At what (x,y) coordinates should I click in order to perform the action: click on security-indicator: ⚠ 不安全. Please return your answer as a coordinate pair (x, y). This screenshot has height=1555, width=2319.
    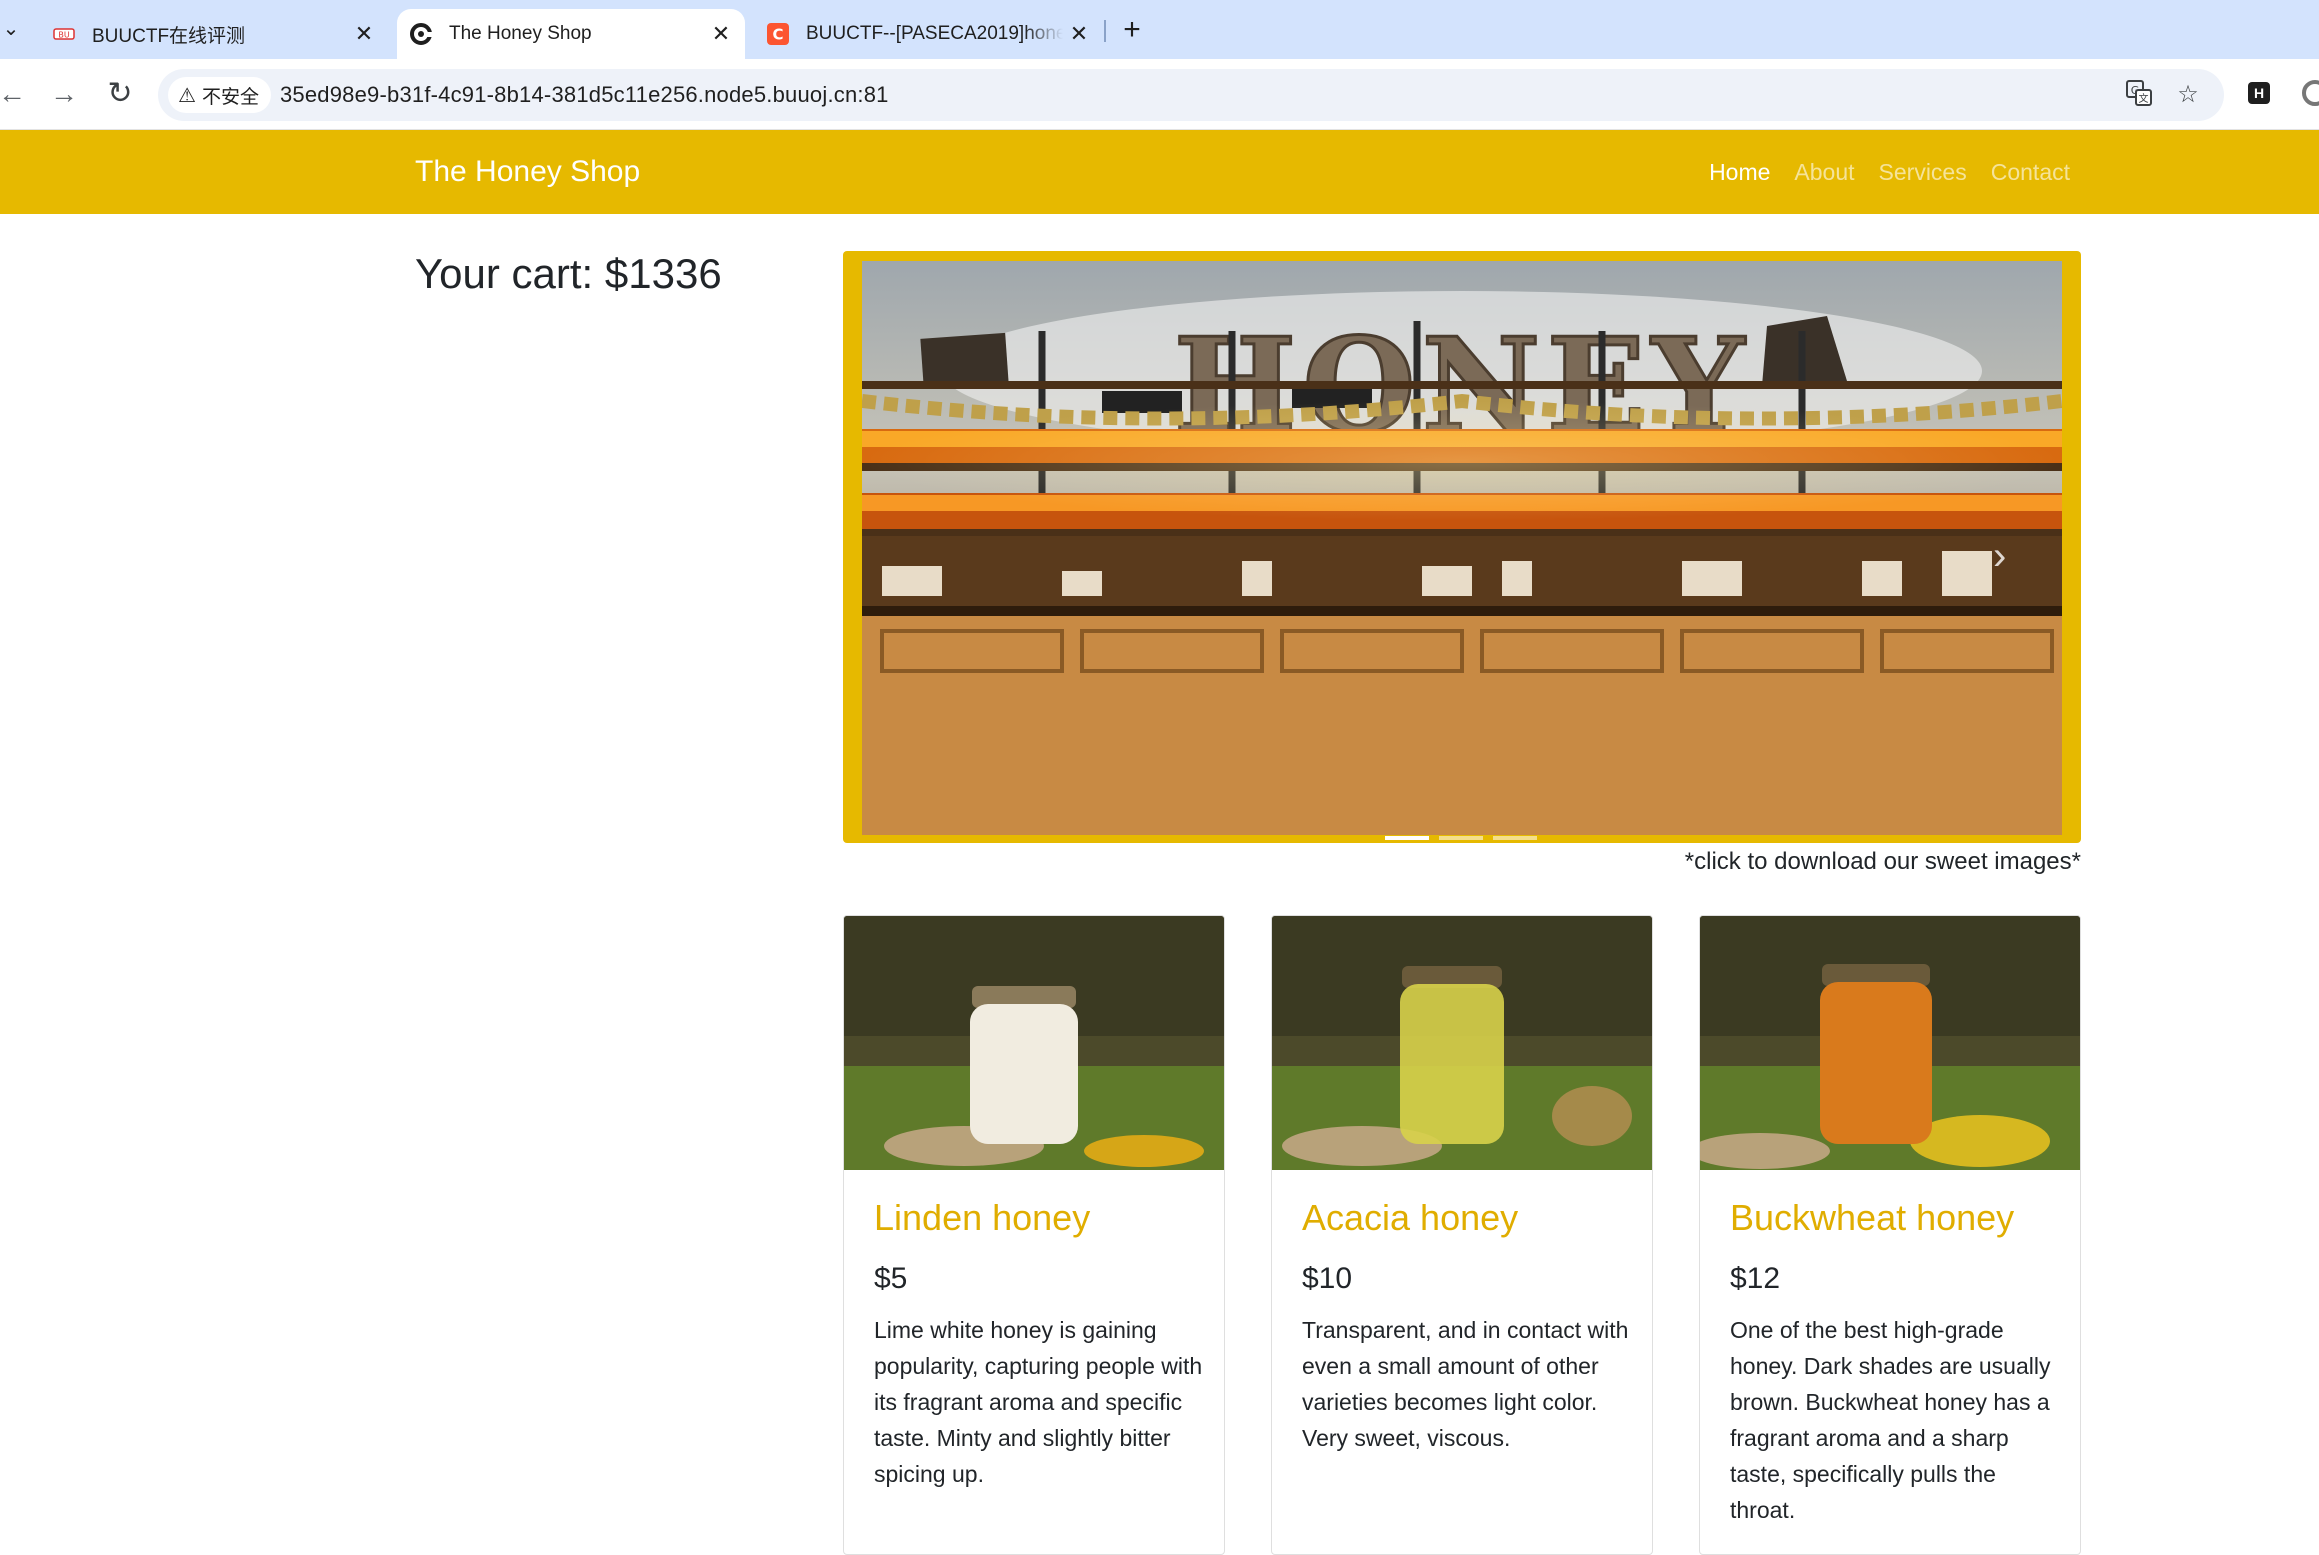
    Looking at the image, I should click on (219, 95).